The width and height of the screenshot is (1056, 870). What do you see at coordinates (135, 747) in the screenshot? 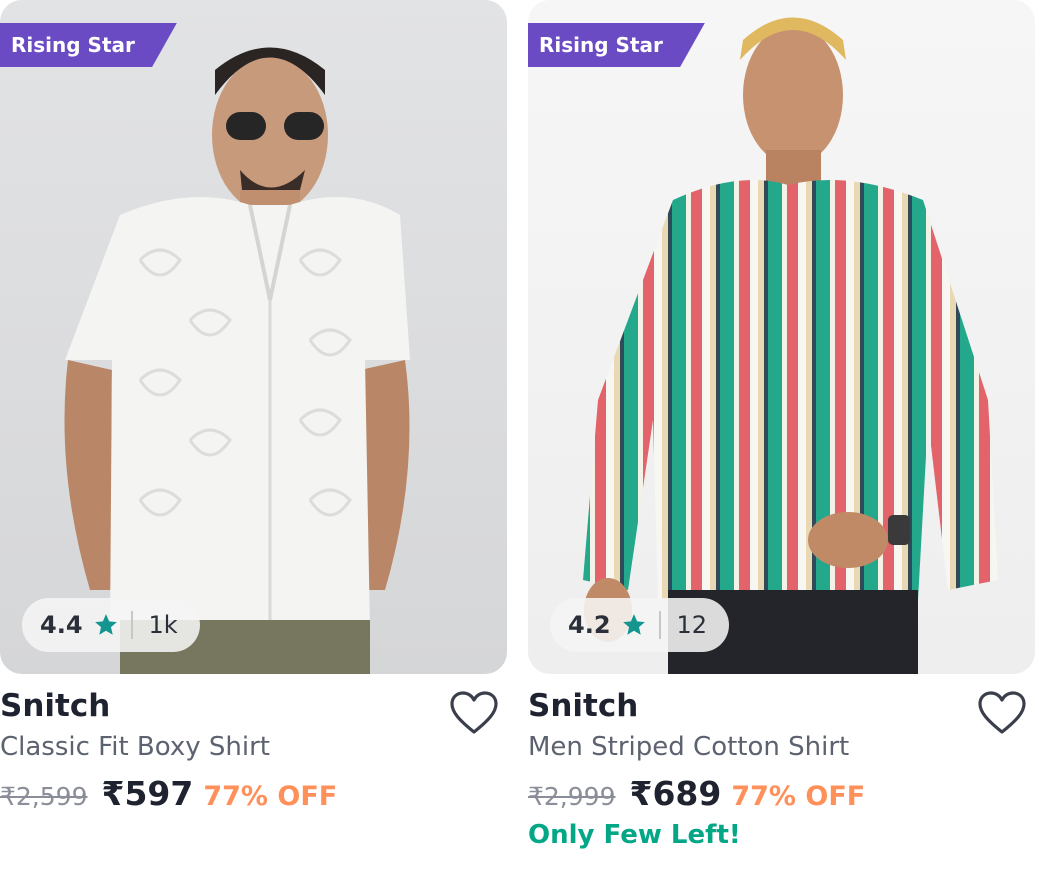
I see `product-title: Classic Fit Boxy Shirt` at bounding box center [135, 747].